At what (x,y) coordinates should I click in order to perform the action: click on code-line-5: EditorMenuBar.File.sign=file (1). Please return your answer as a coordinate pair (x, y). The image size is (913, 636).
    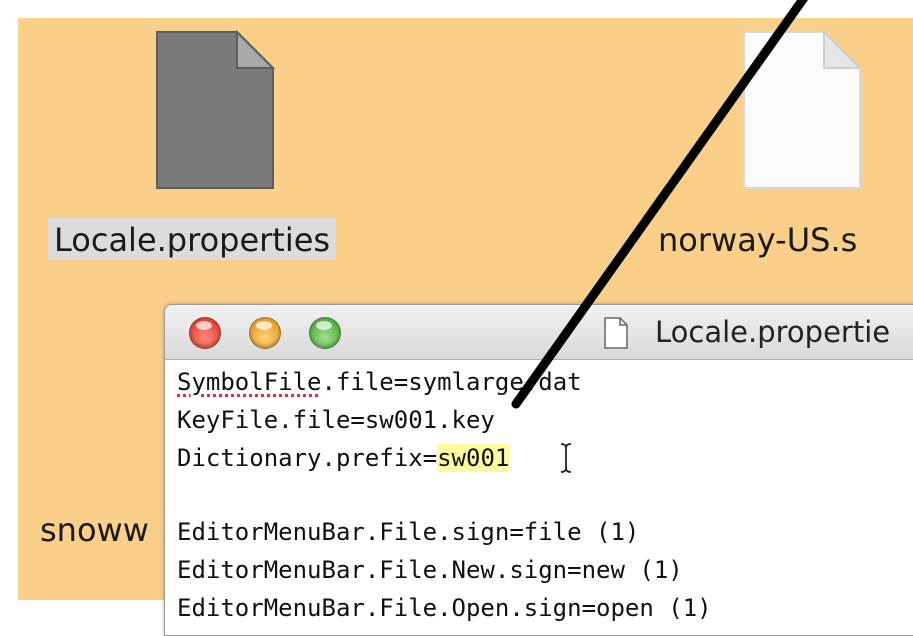
    Looking at the image, I should click on (545, 532).